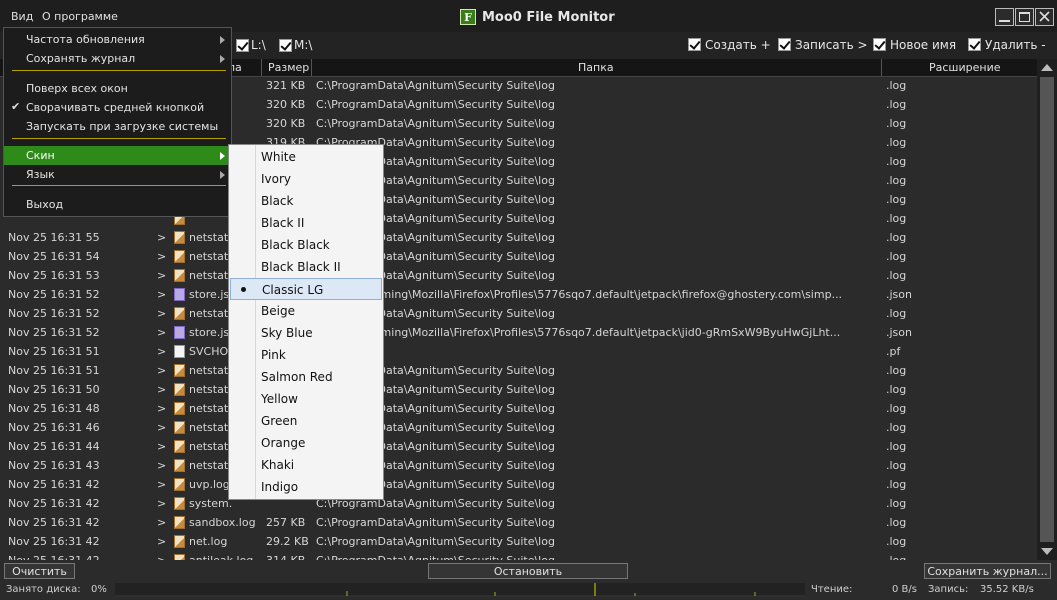  I want to click on vertical-scrollbar, so click(1047, 309).